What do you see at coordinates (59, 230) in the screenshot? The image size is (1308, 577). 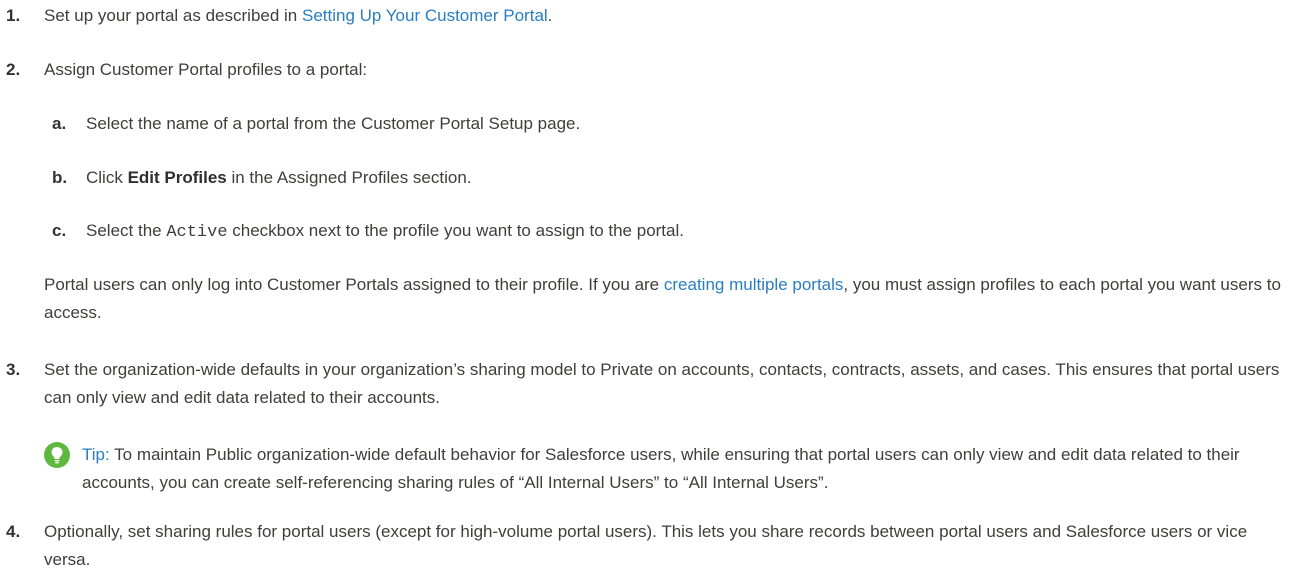 I see `substep-number: c.` at bounding box center [59, 230].